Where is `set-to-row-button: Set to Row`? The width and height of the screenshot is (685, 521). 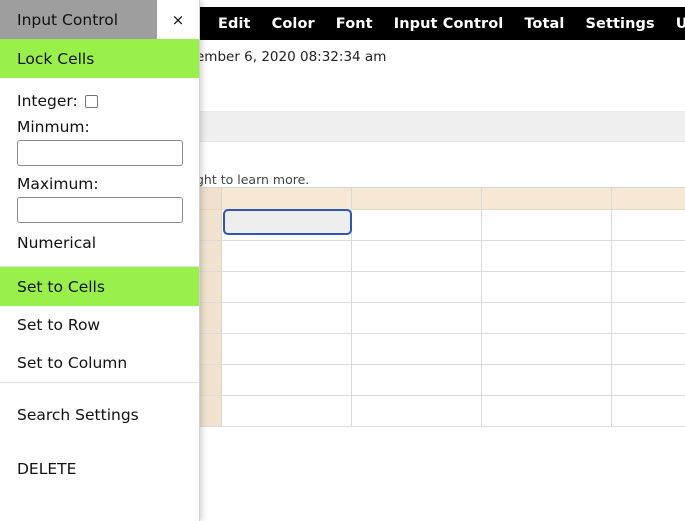
set-to-row-button: Set to Row is located at coordinates (99, 325).